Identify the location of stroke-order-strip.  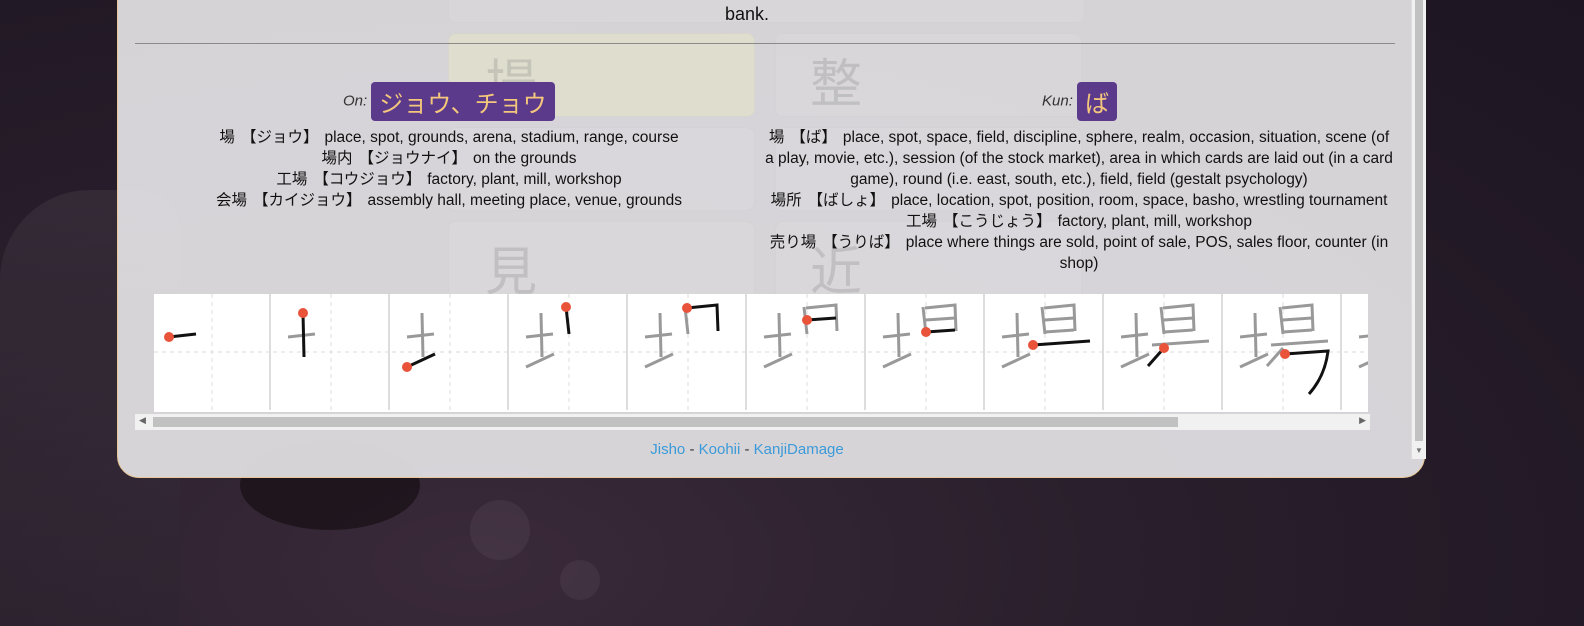
(761, 353).